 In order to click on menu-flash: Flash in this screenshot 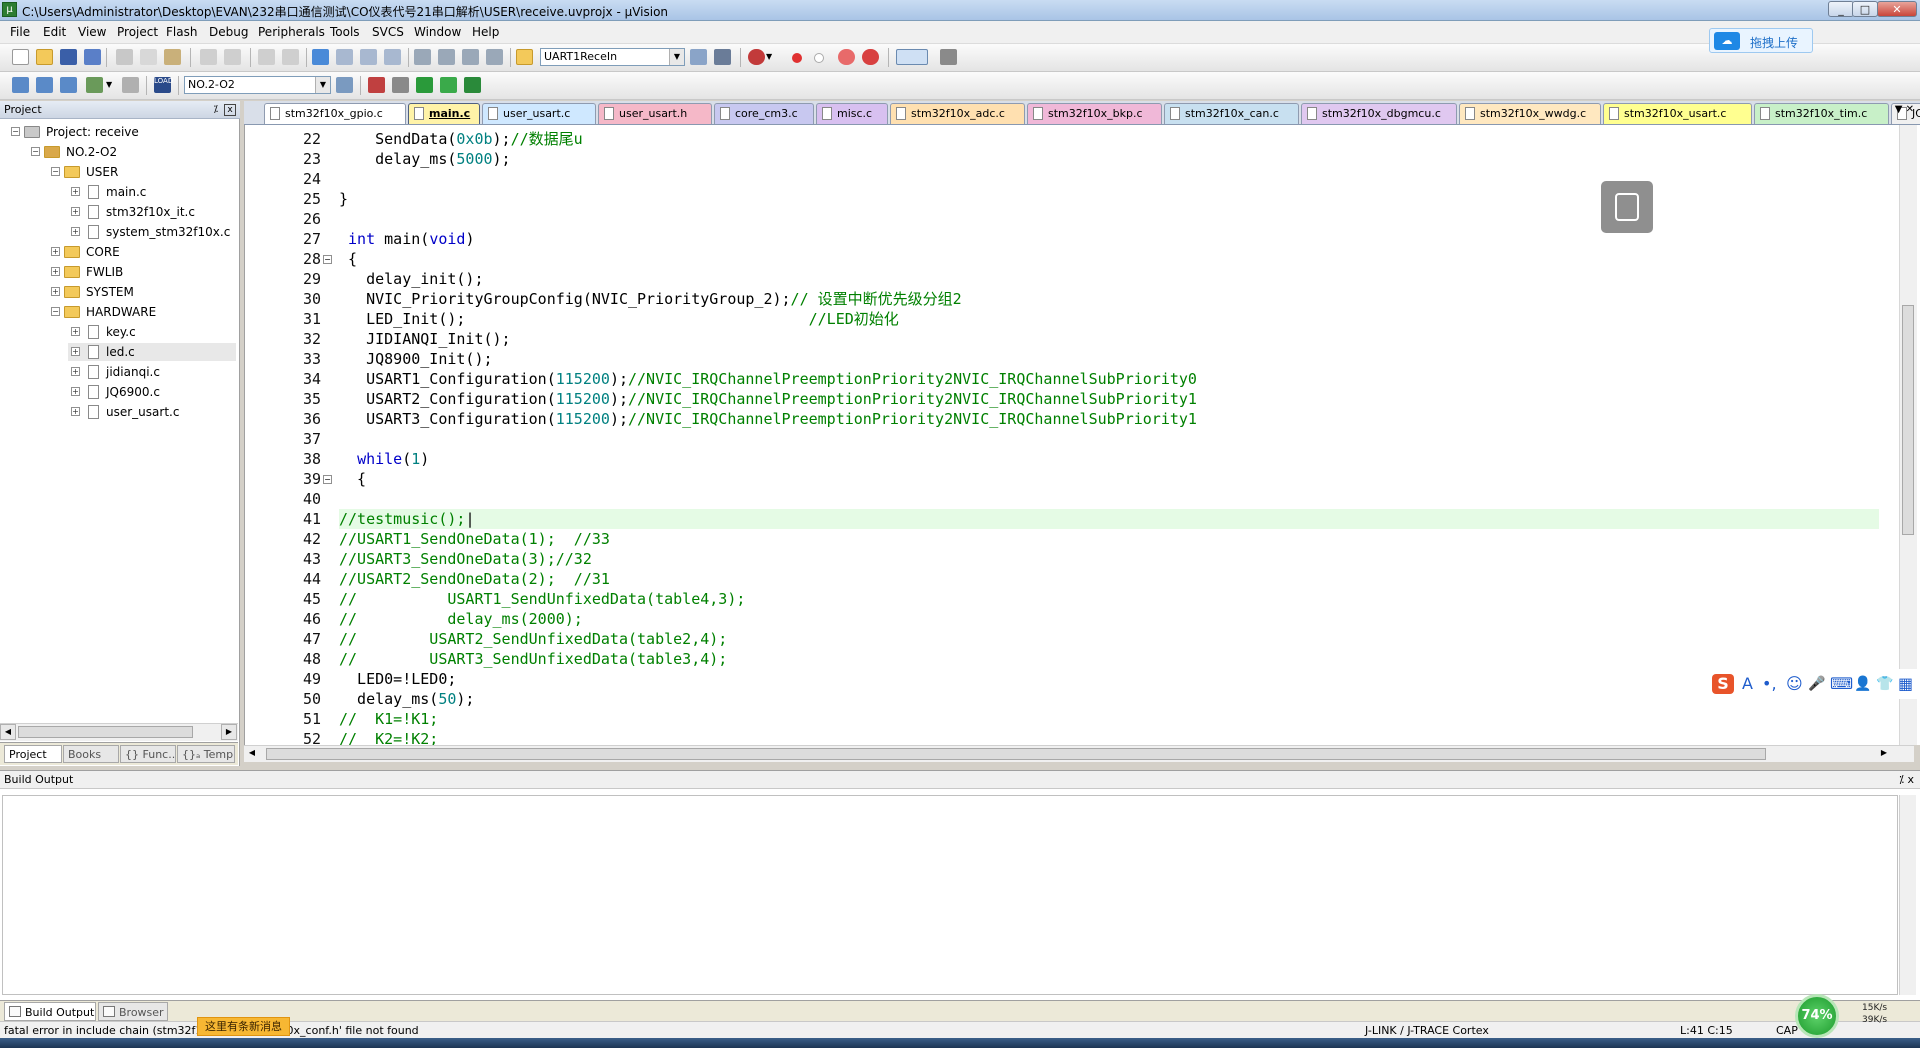, I will do `click(181, 32)`.